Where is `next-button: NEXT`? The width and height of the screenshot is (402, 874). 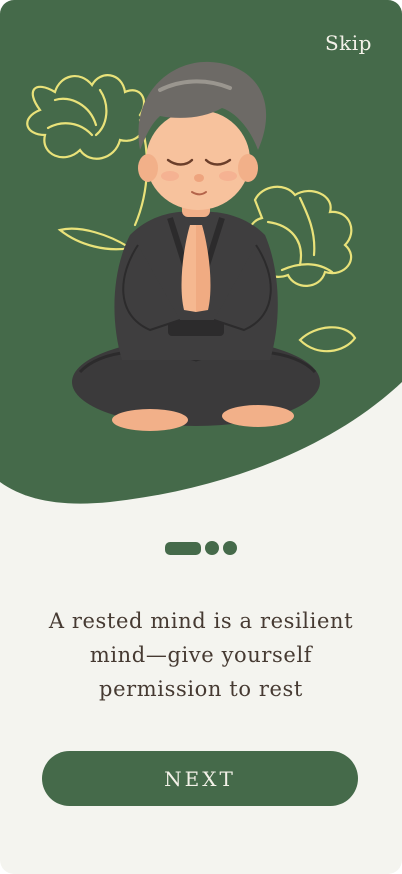
next-button: NEXT is located at coordinates (200, 778).